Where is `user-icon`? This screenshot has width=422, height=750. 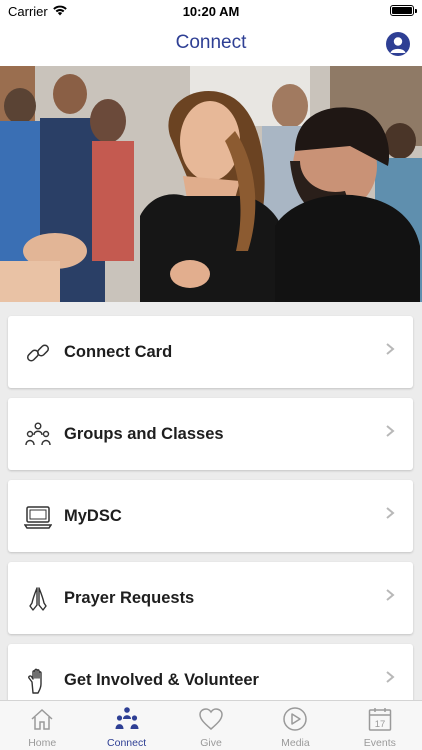
user-icon is located at coordinates (398, 45).